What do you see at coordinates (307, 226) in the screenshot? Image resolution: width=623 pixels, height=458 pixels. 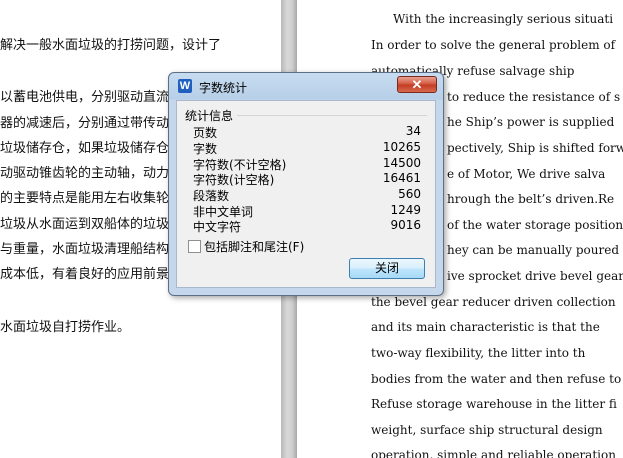 I see `stat-row-chinese-chars: 中文字符 9016` at bounding box center [307, 226].